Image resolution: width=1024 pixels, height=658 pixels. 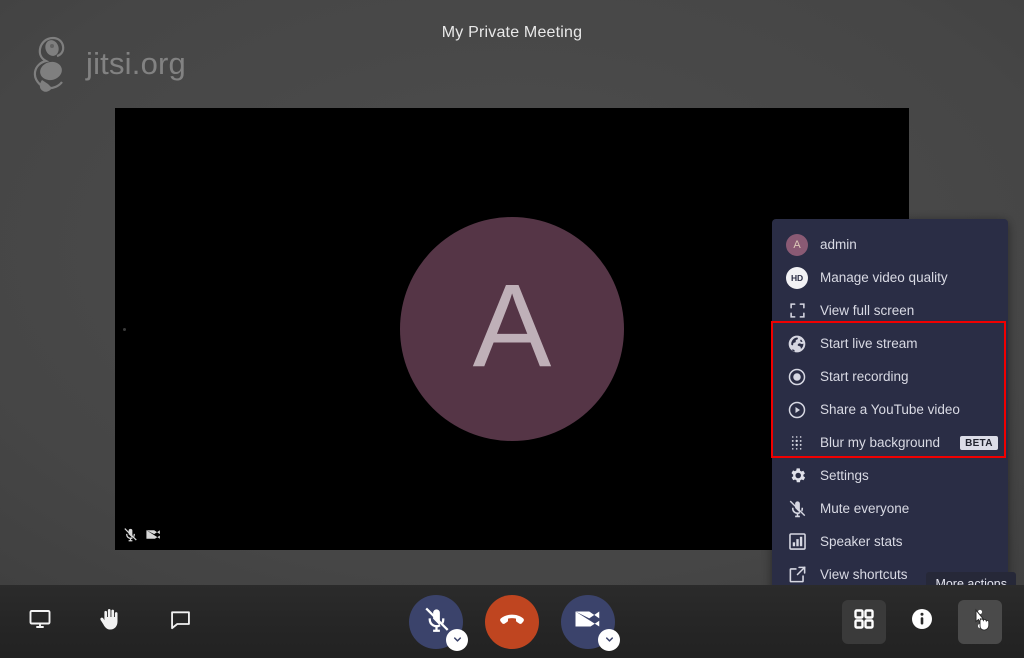 I want to click on tile-view-button, so click(x=864, y=621).